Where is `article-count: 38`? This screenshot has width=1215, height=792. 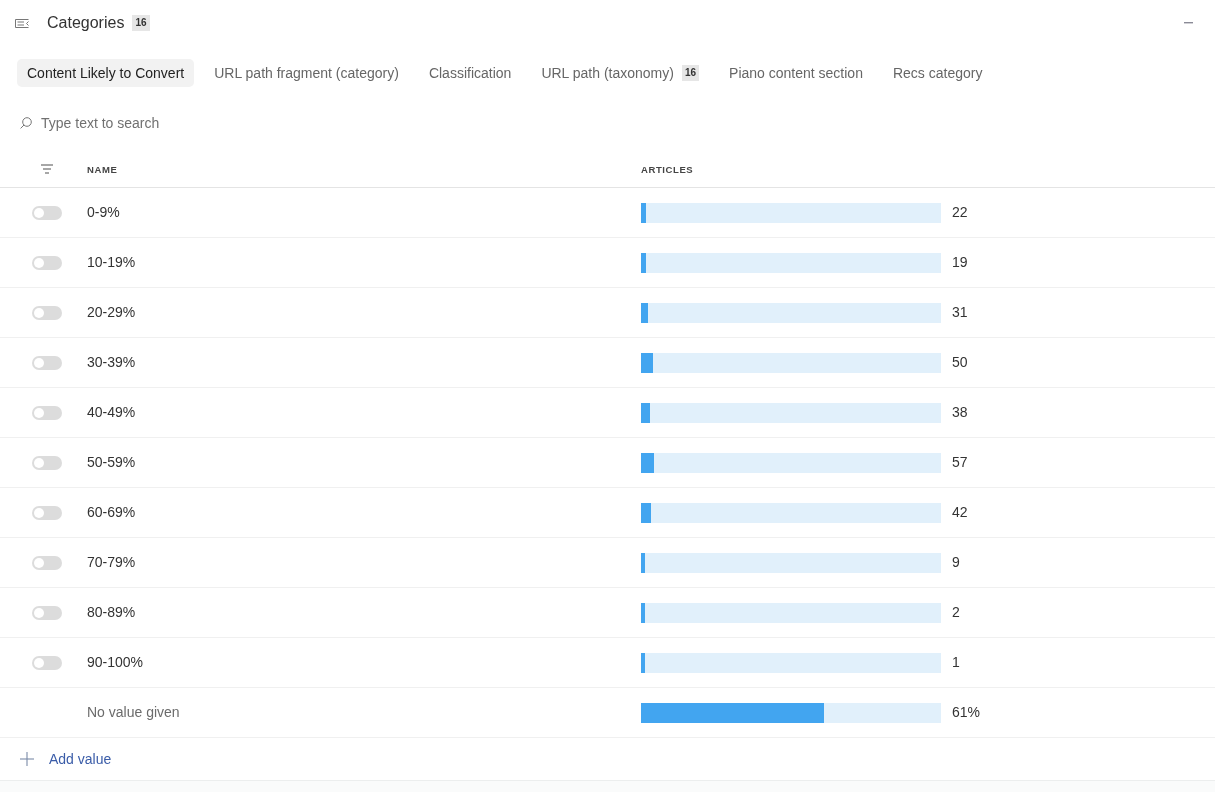
article-count: 38 is located at coordinates (960, 412).